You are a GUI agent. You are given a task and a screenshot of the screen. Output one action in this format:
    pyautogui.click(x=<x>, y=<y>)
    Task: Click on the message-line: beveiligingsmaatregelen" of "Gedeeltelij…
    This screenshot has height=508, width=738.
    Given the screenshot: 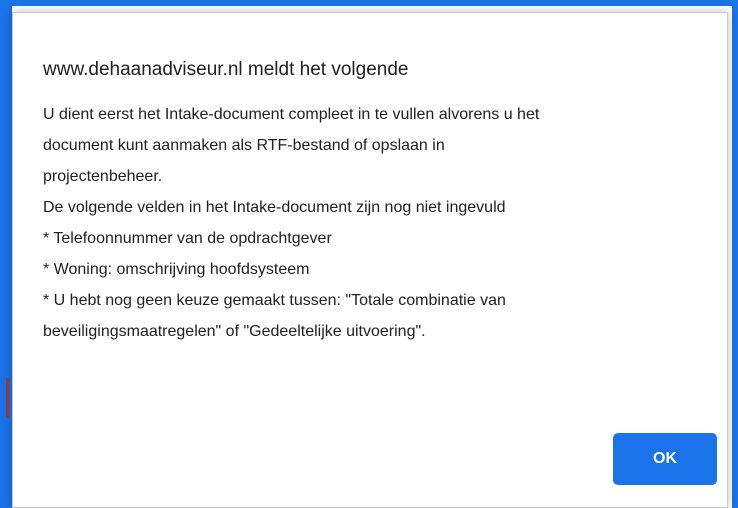 What is the action you would take?
    pyautogui.click(x=234, y=331)
    